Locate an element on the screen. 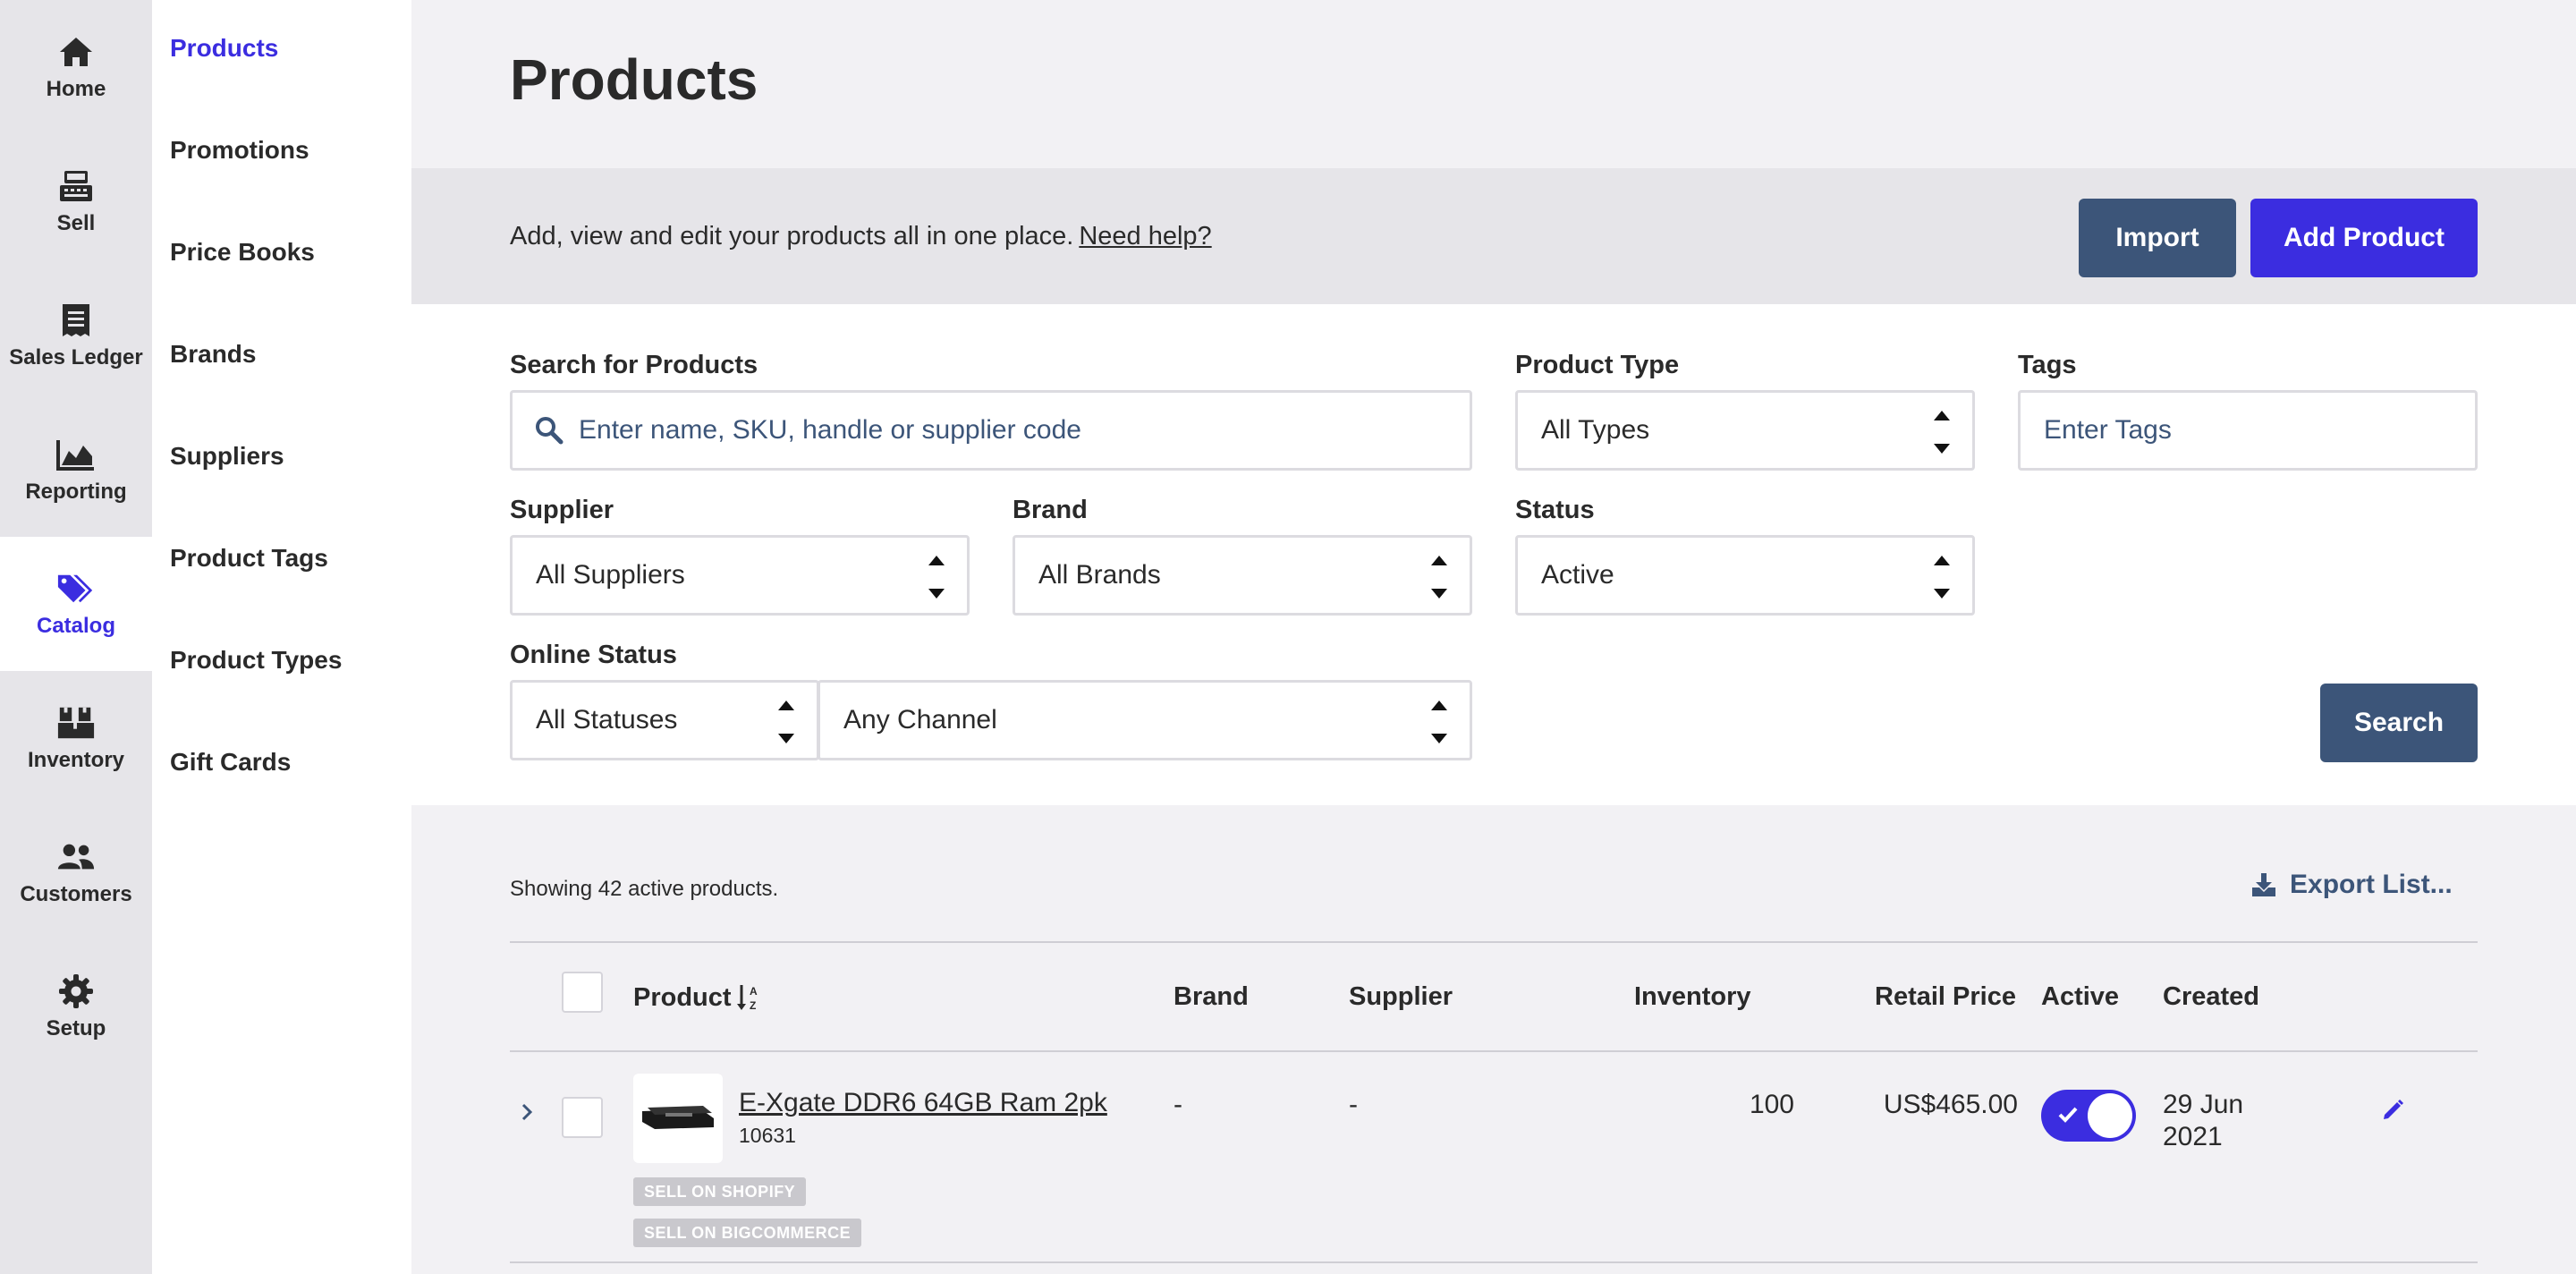 The height and width of the screenshot is (1274, 2576). supplier-value: All Suppliers is located at coordinates (610, 575).